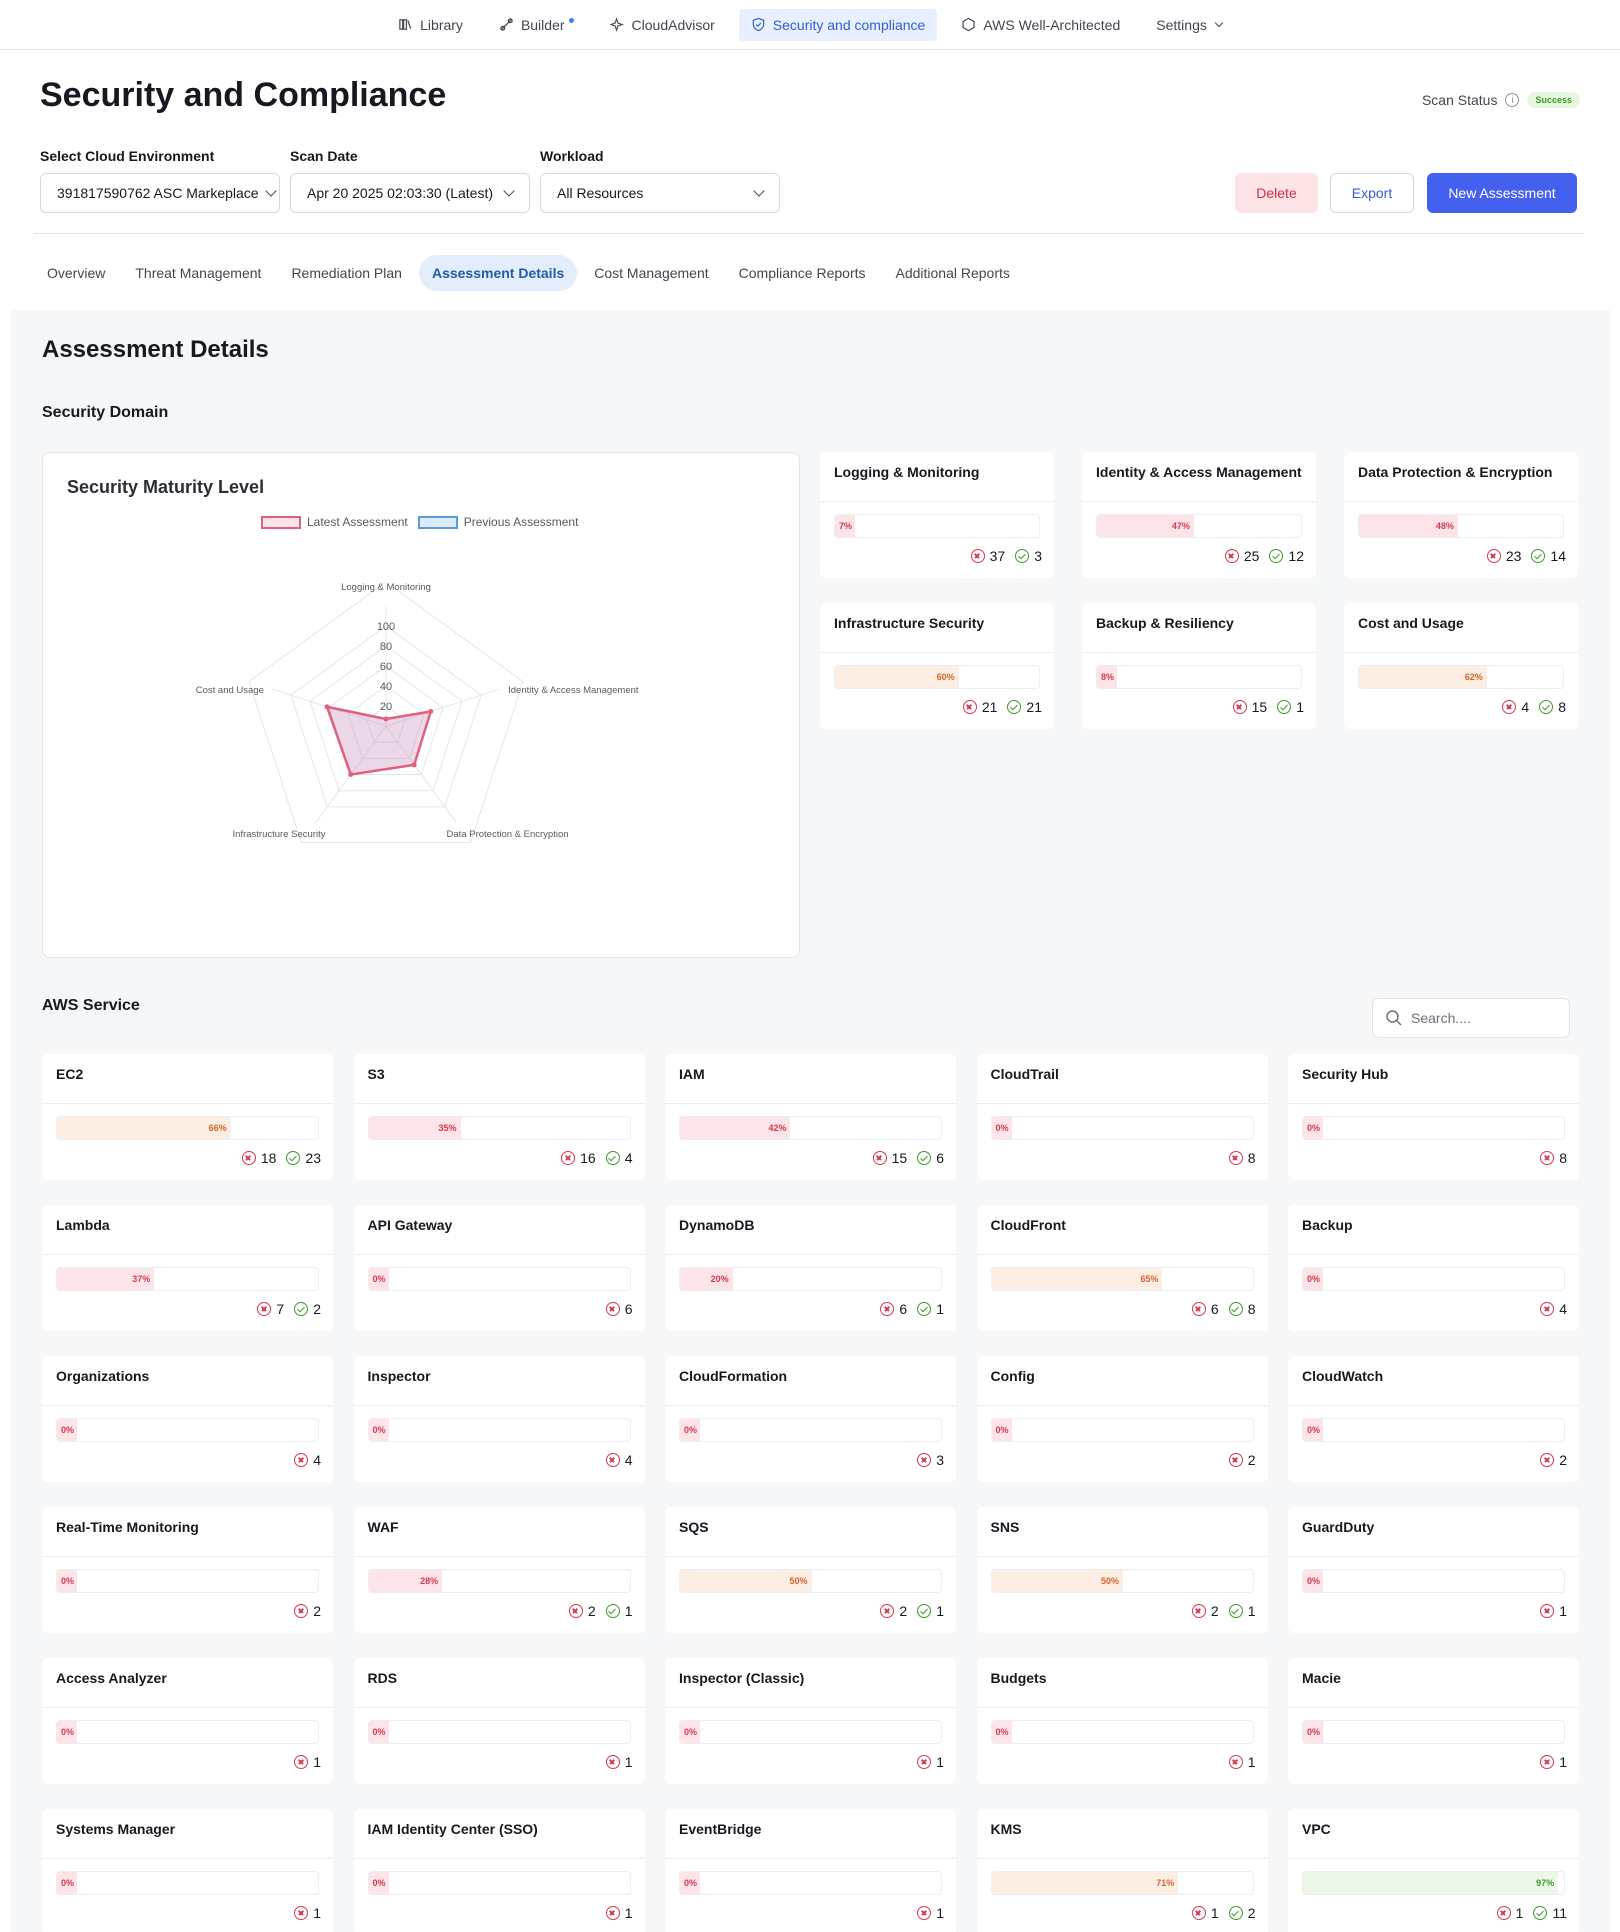 The image size is (1620, 1932). I want to click on tab-overview: Overview, so click(76, 273).